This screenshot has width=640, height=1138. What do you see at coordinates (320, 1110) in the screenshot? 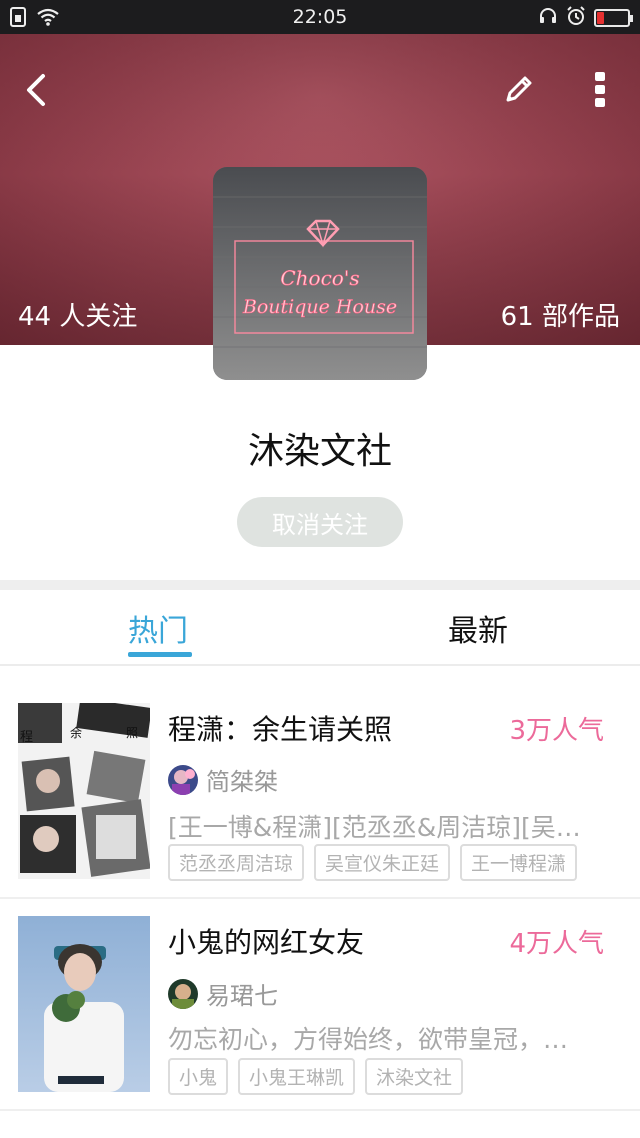
I see `list-divider` at bounding box center [320, 1110].